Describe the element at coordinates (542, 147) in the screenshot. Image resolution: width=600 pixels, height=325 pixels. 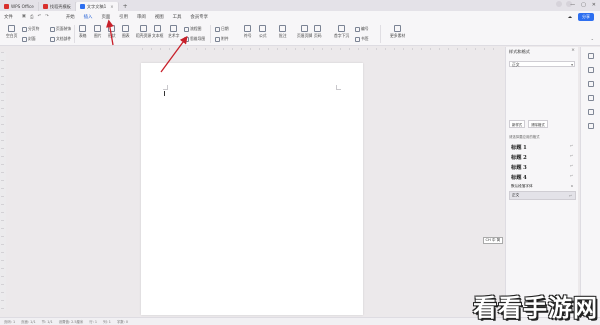
I see `style-heading-1: 标题 1 ↵` at that location.